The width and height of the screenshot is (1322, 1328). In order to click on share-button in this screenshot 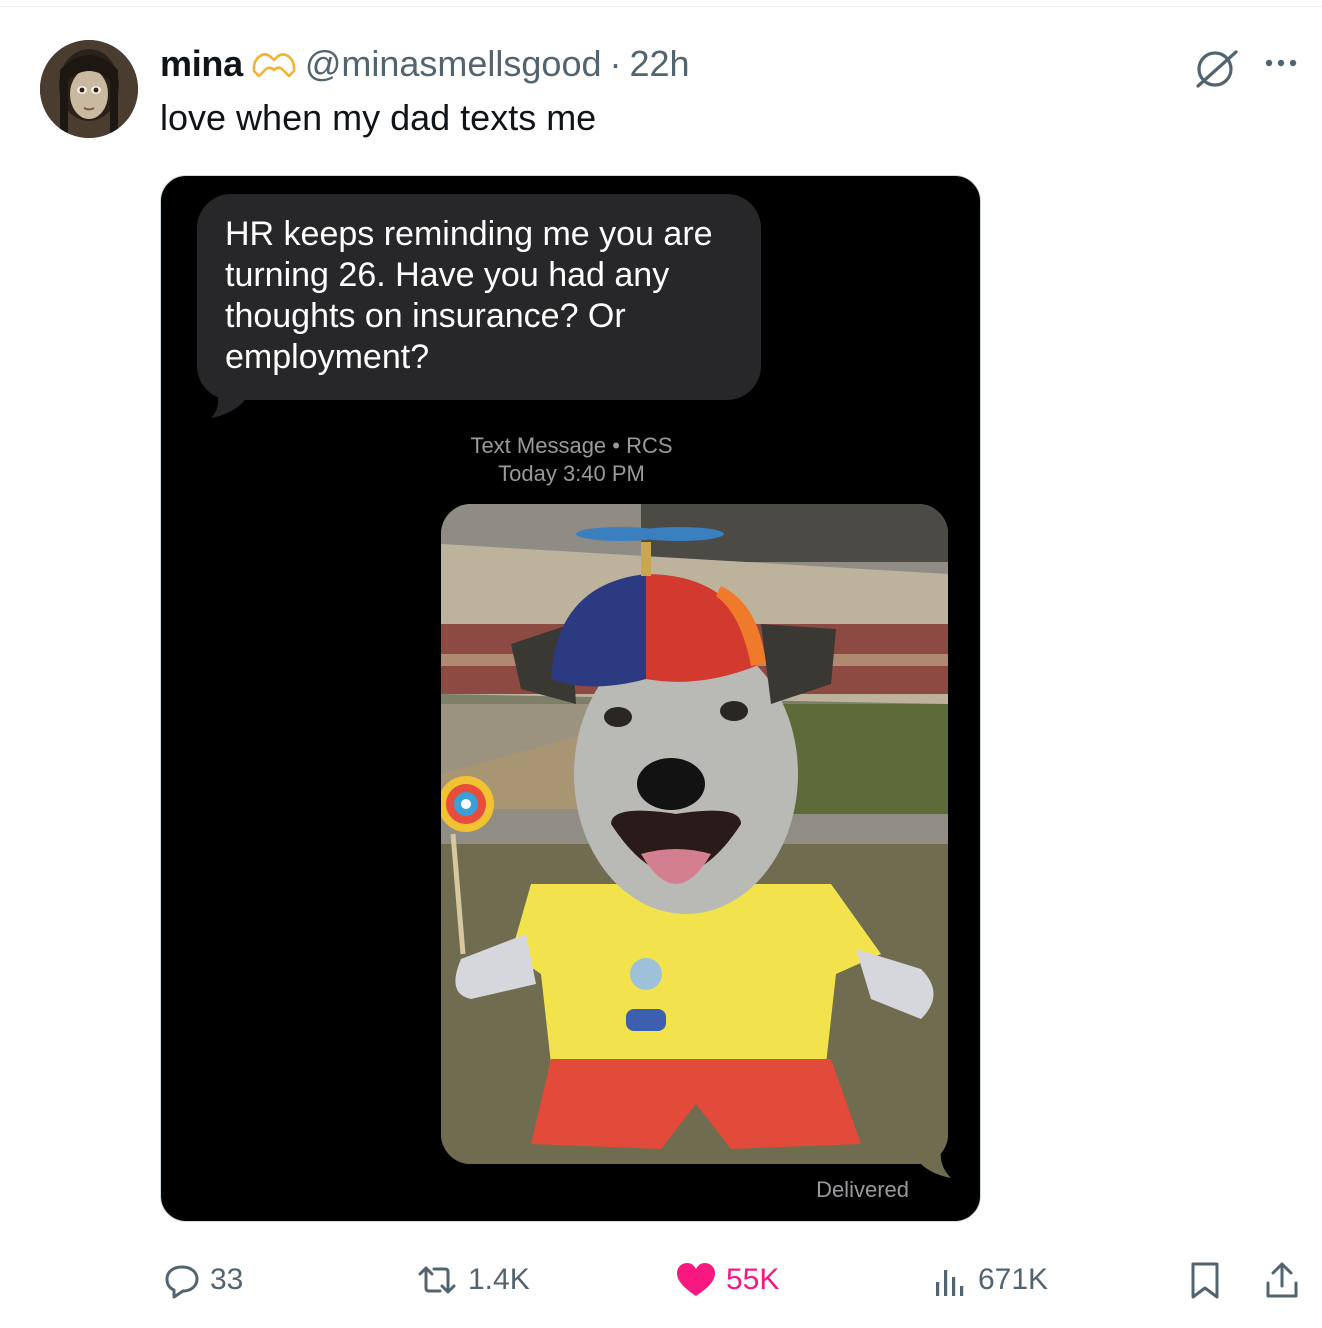, I will do `click(1286, 1280)`.